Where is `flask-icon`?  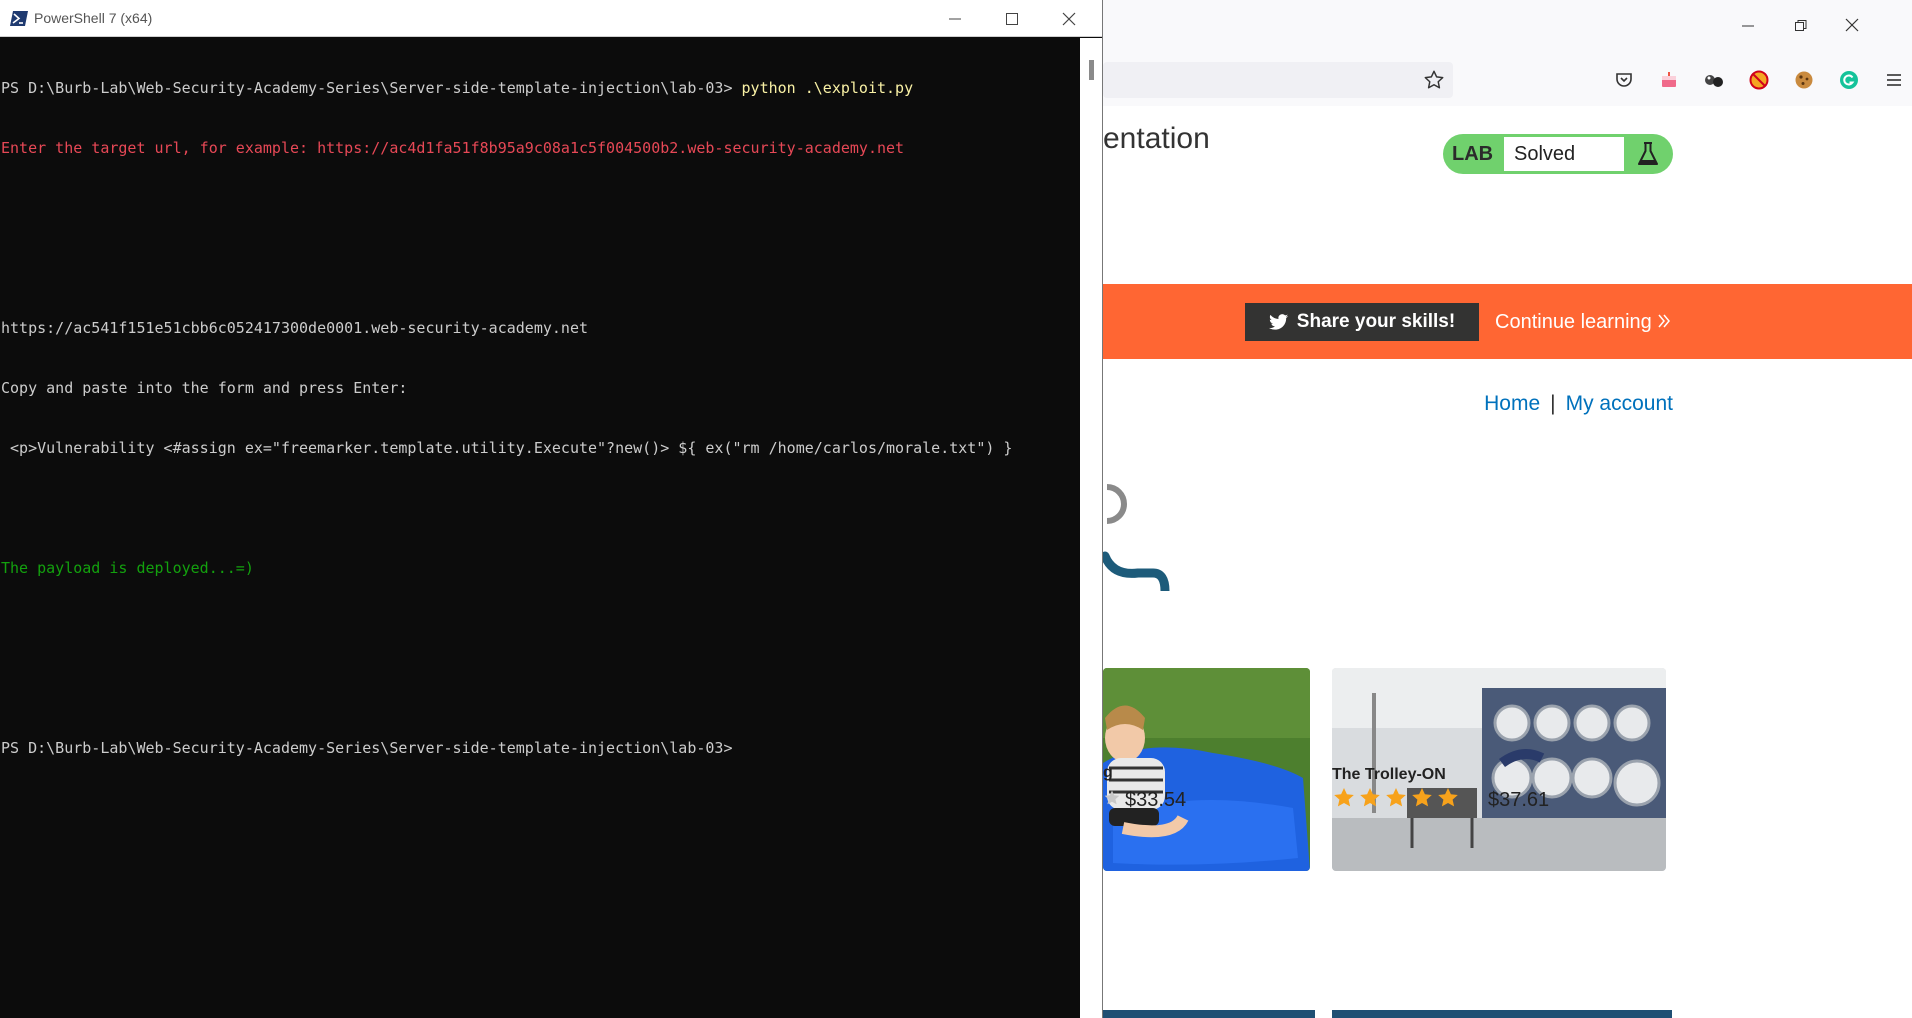 flask-icon is located at coordinates (1648, 153).